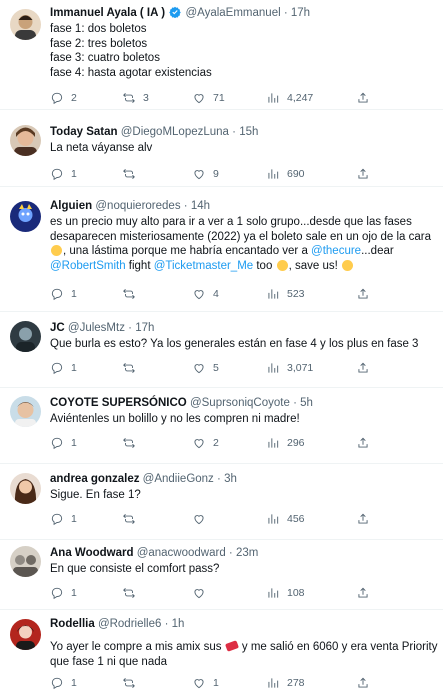 The height and width of the screenshot is (697, 443). What do you see at coordinates (135, 98) in the screenshot?
I see `retweet-button: 3` at bounding box center [135, 98].